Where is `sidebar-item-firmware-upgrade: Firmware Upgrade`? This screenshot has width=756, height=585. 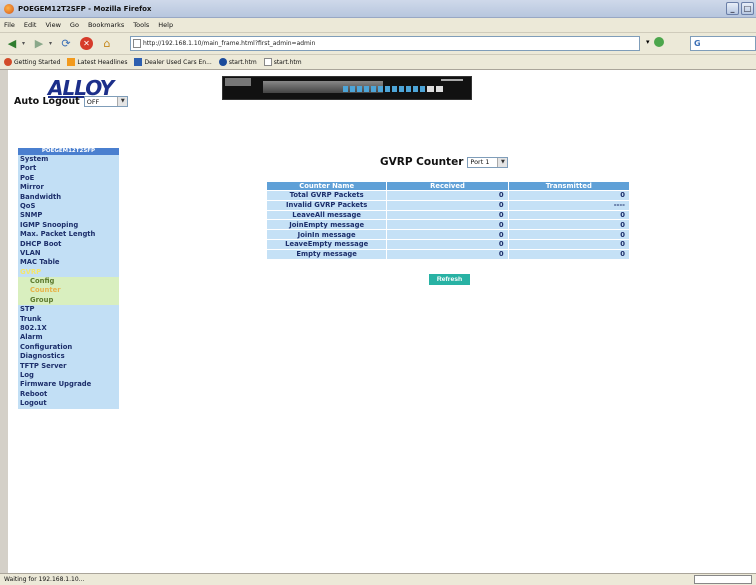
sidebar-item-firmware-upgrade: Firmware Upgrade is located at coordinates (68, 384).